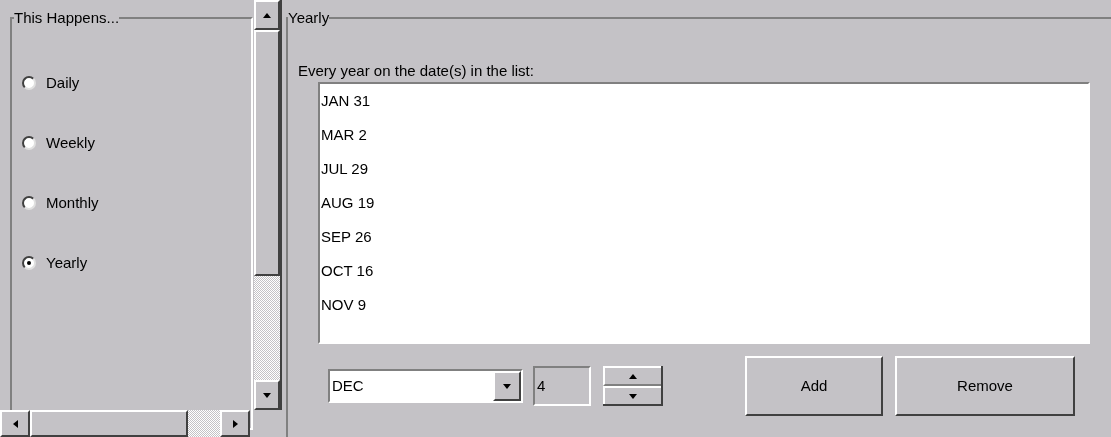  I want to click on remove-button: Remove, so click(985, 386).